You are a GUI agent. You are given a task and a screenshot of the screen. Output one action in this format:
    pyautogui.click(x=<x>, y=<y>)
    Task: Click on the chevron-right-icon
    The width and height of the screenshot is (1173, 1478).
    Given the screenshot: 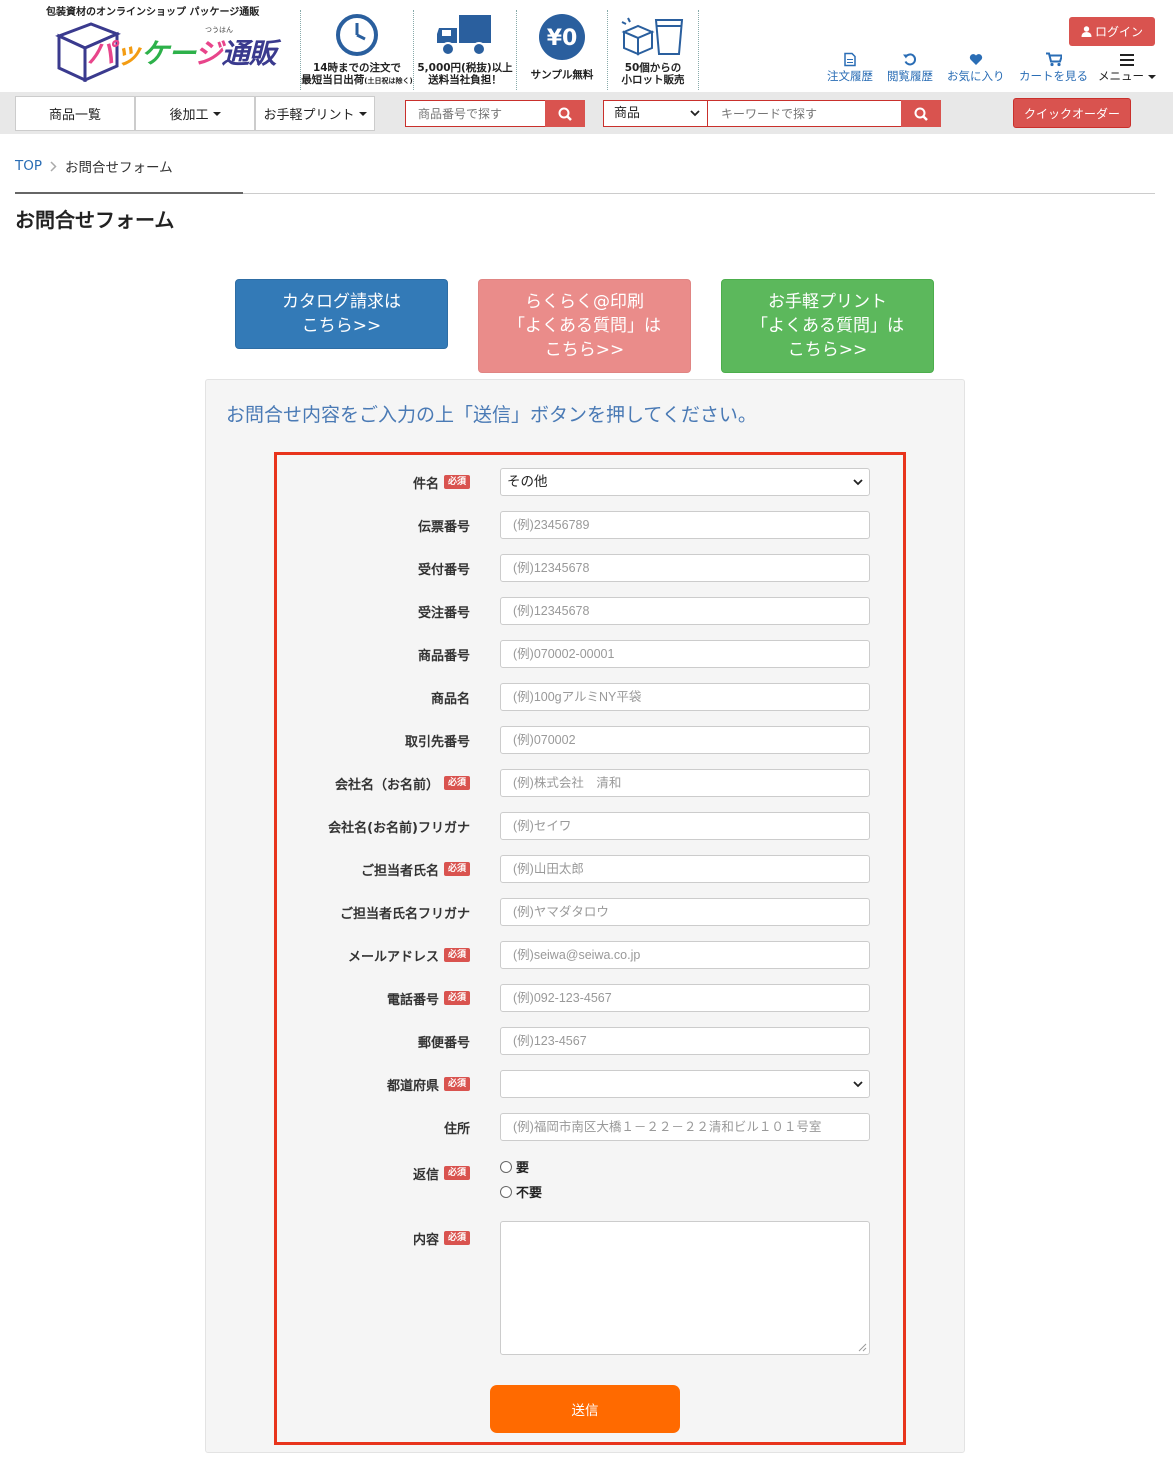 What is the action you would take?
    pyautogui.click(x=53, y=166)
    